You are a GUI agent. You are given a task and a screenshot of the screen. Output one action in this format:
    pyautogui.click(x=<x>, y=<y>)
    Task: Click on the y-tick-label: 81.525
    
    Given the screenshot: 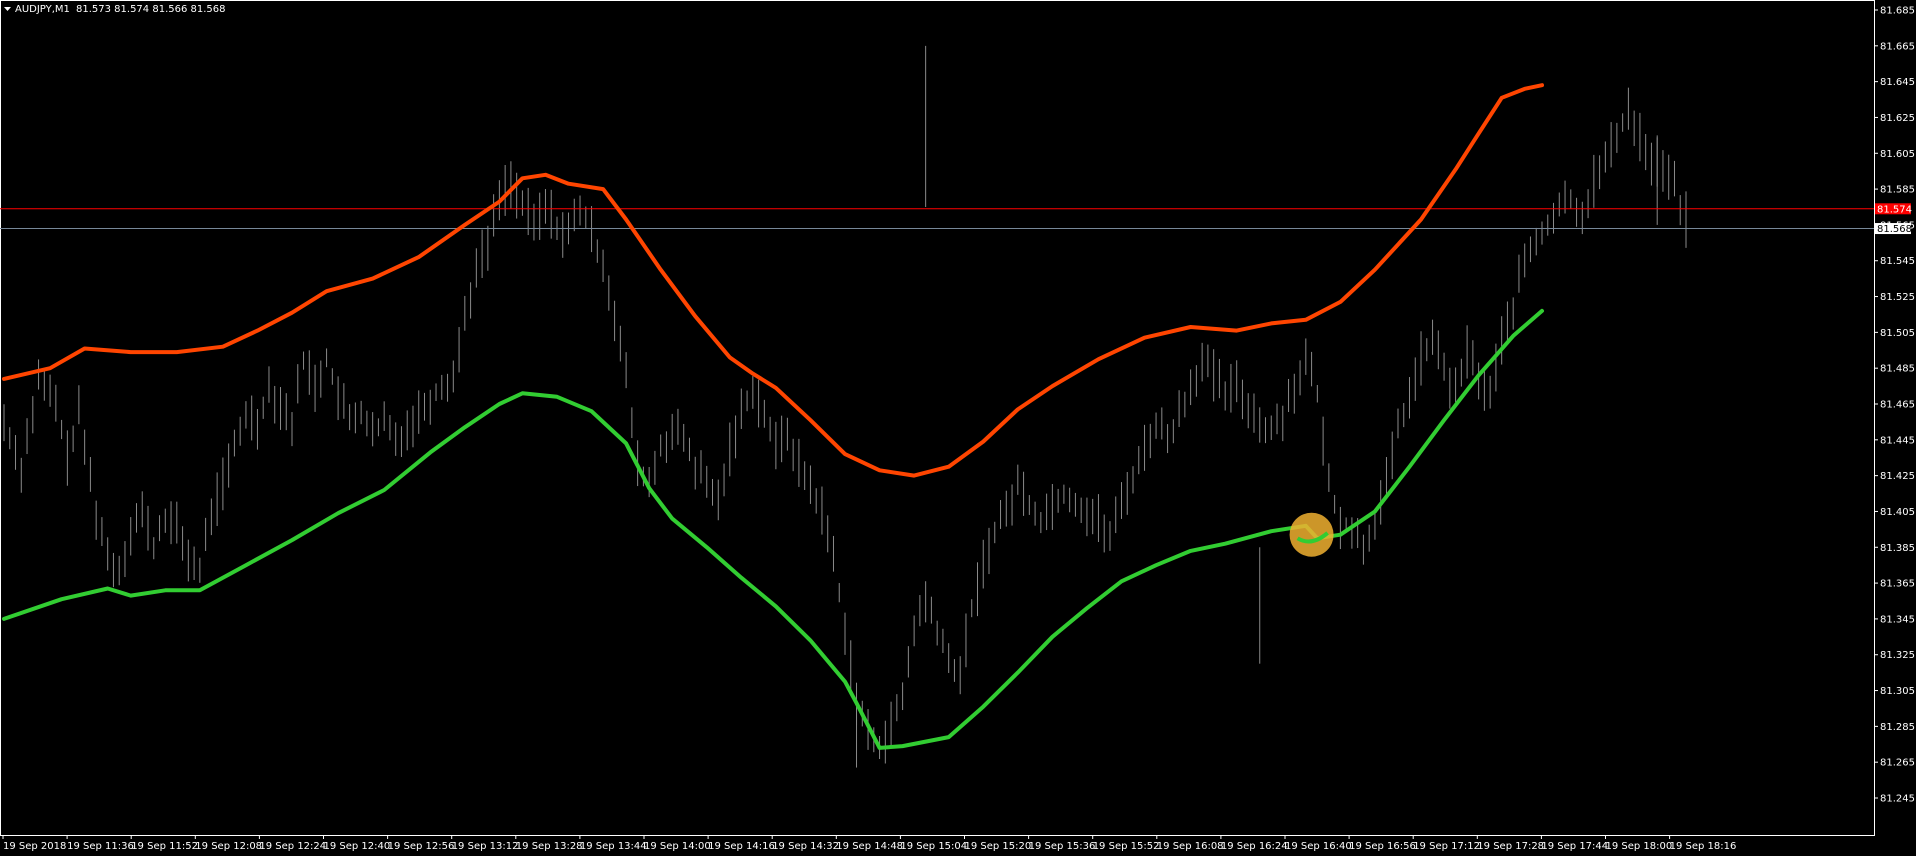 What is the action you would take?
    pyautogui.click(x=1897, y=297)
    